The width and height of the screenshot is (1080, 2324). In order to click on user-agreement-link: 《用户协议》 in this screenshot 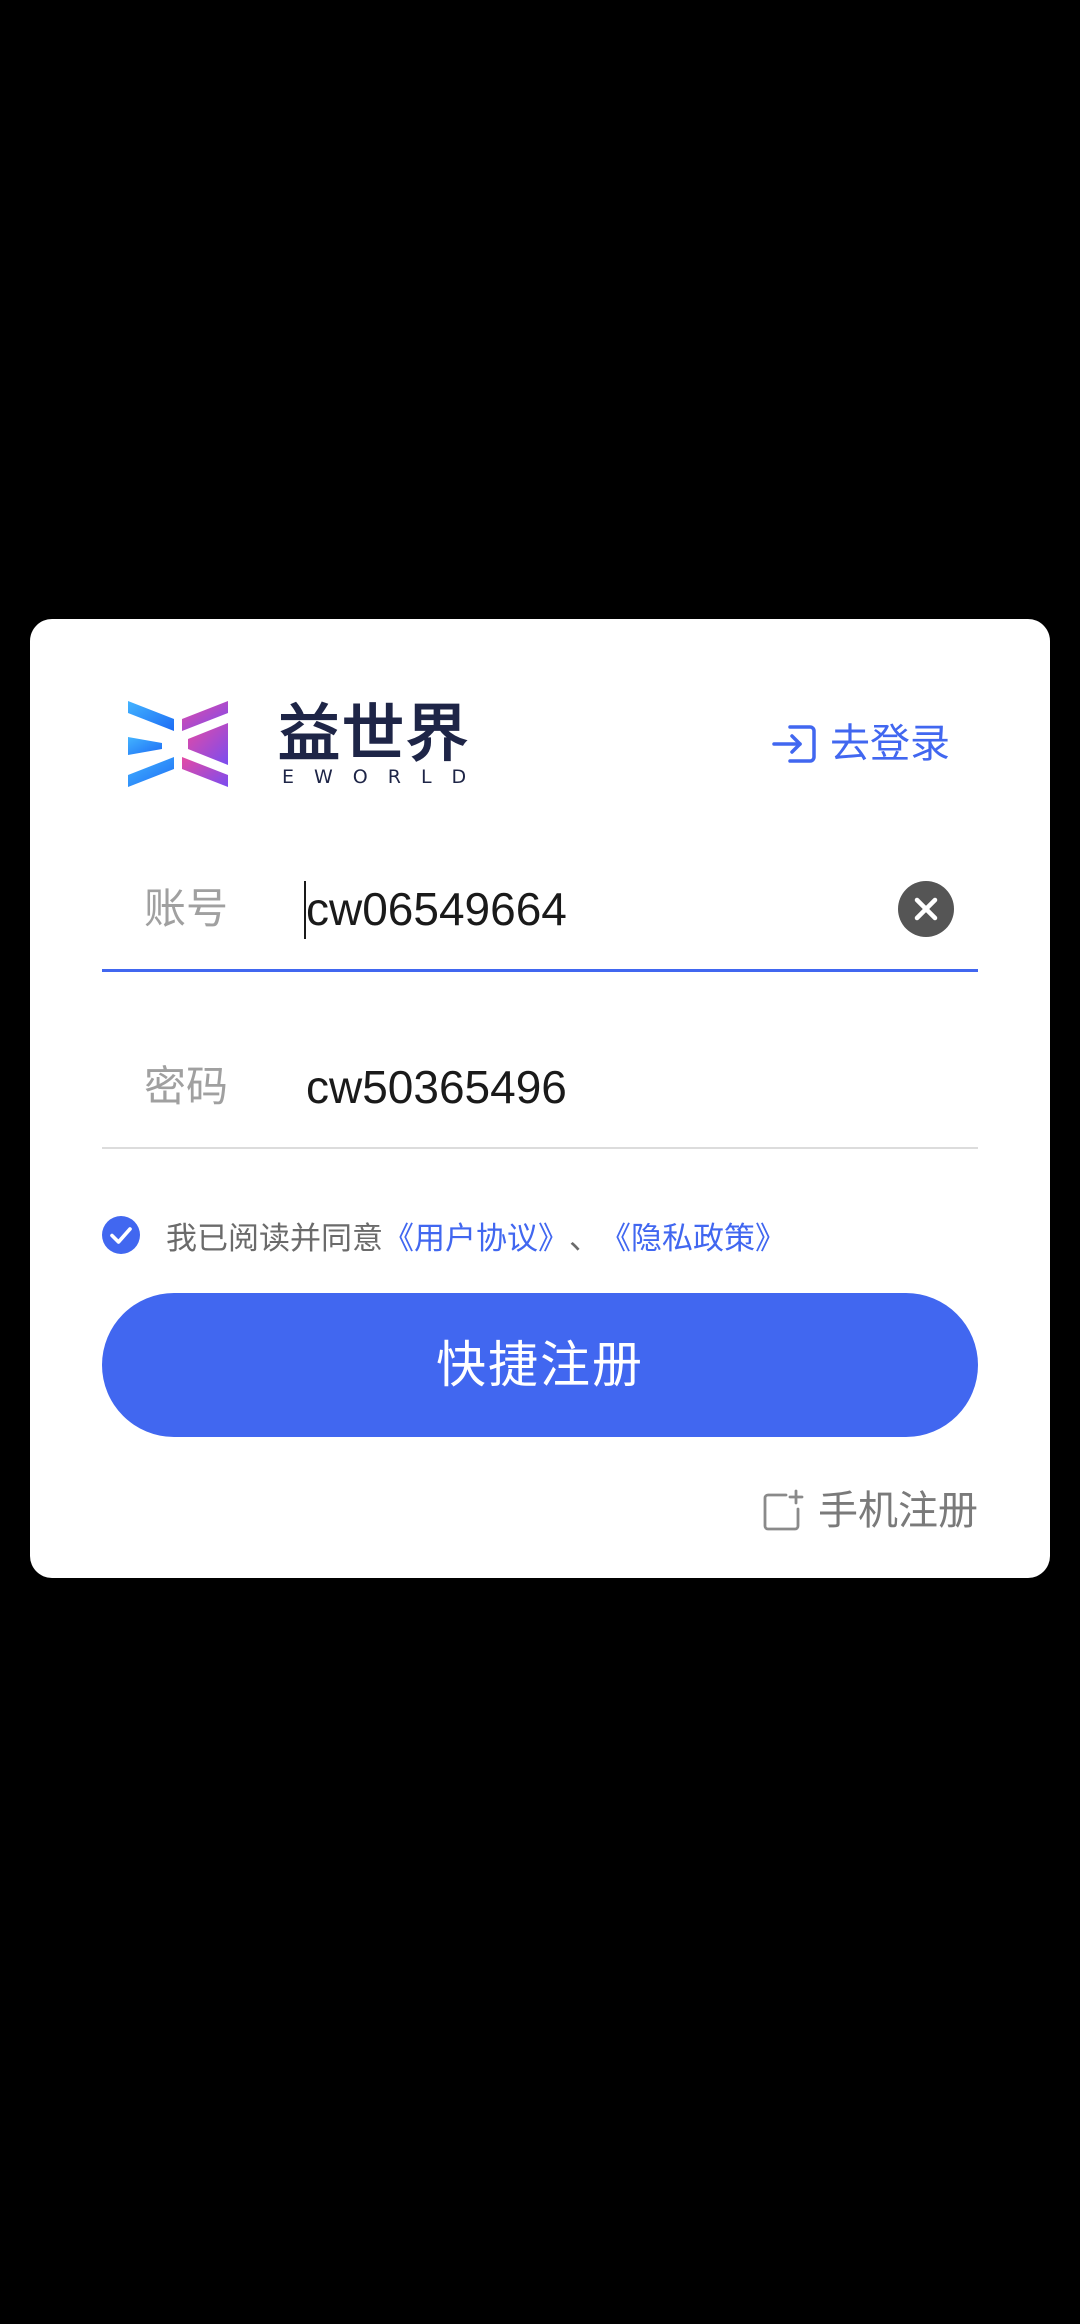, I will do `click(476, 1235)`.